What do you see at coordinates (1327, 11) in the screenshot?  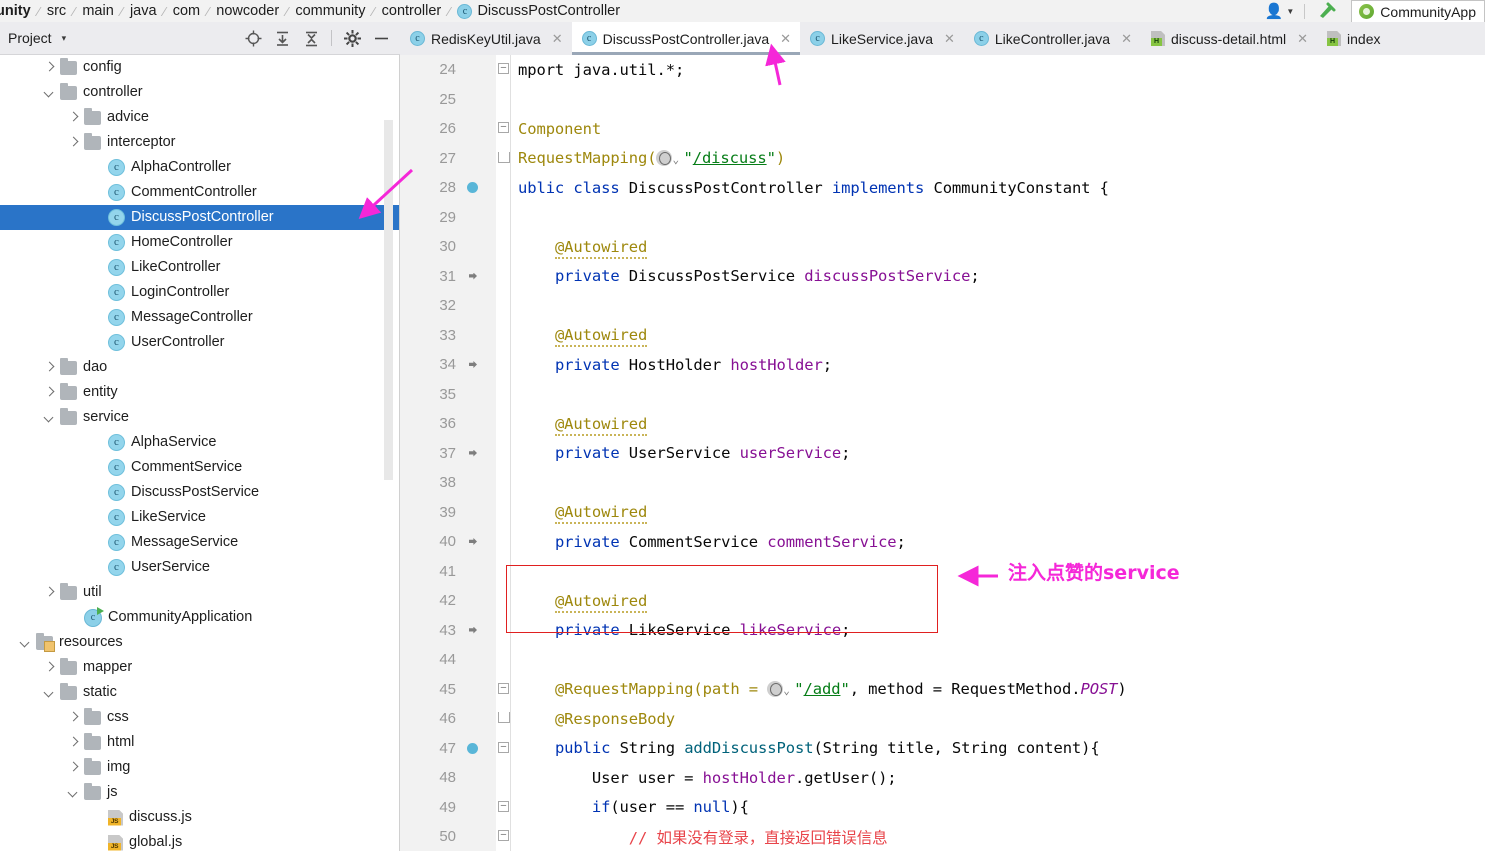 I see `build-button` at bounding box center [1327, 11].